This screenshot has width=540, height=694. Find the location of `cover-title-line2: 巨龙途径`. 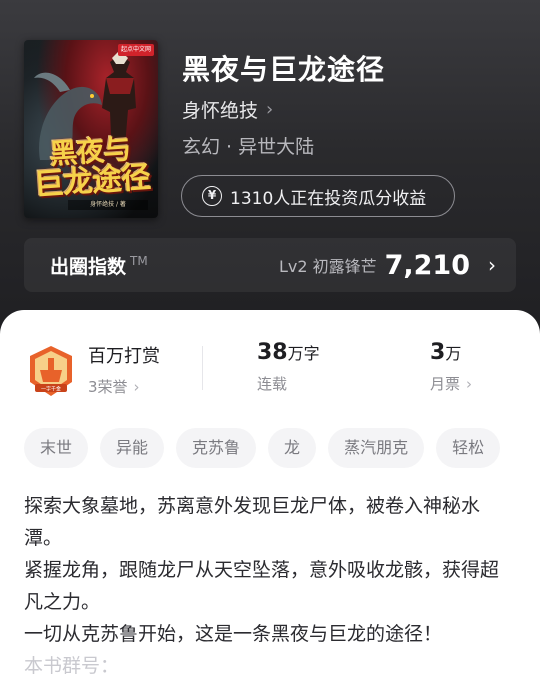

cover-title-line2: 巨龙途径 is located at coordinates (92, 181).